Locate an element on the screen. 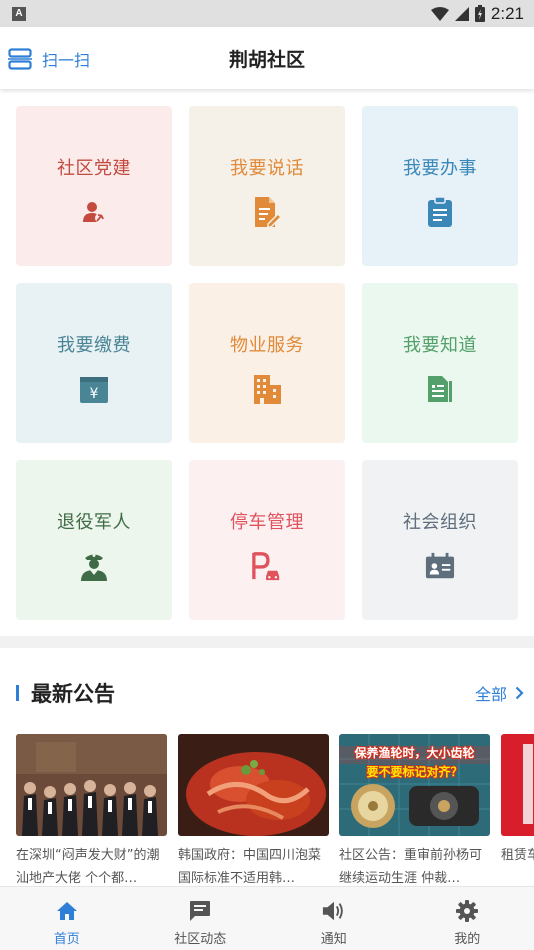 The image size is (534, 950). clipboard-icon is located at coordinates (440, 212).